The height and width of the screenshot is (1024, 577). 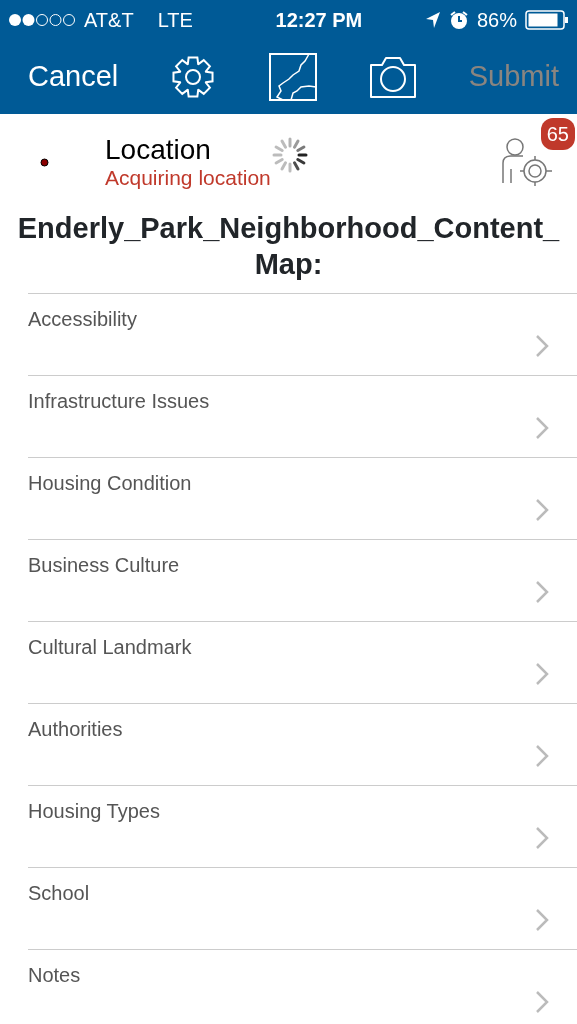 What do you see at coordinates (110, 483) in the screenshot?
I see `category-label: Housing Condition` at bounding box center [110, 483].